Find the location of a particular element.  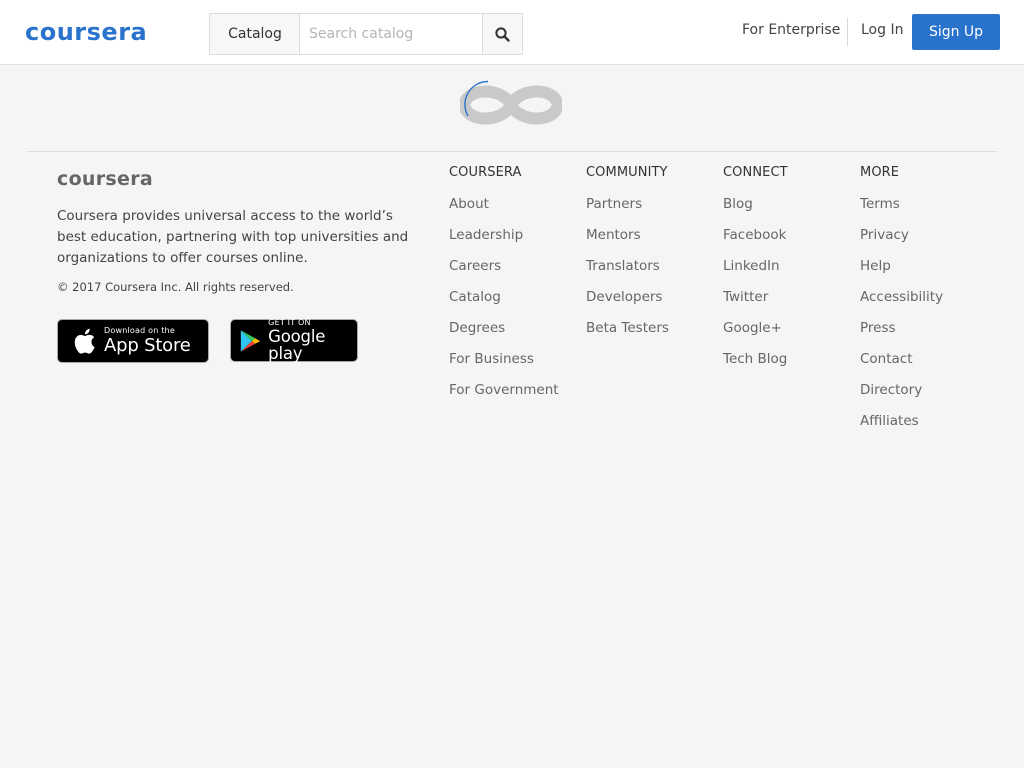

footer-link-for-government: For Government is located at coordinates (504, 395).